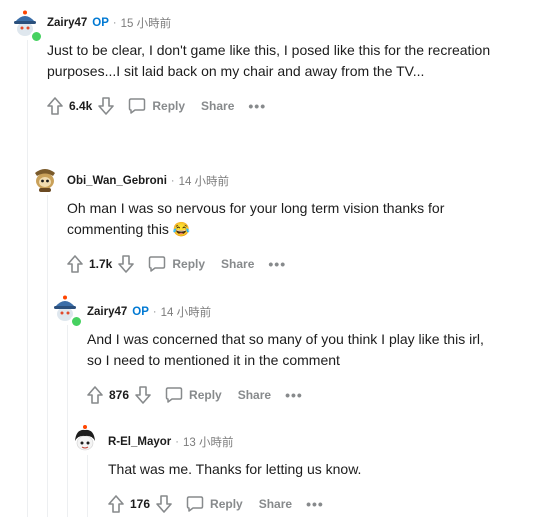 The width and height of the screenshot is (535, 517). Describe the element at coordinates (101, 264) in the screenshot. I see `vote-count: 1.7k` at that location.